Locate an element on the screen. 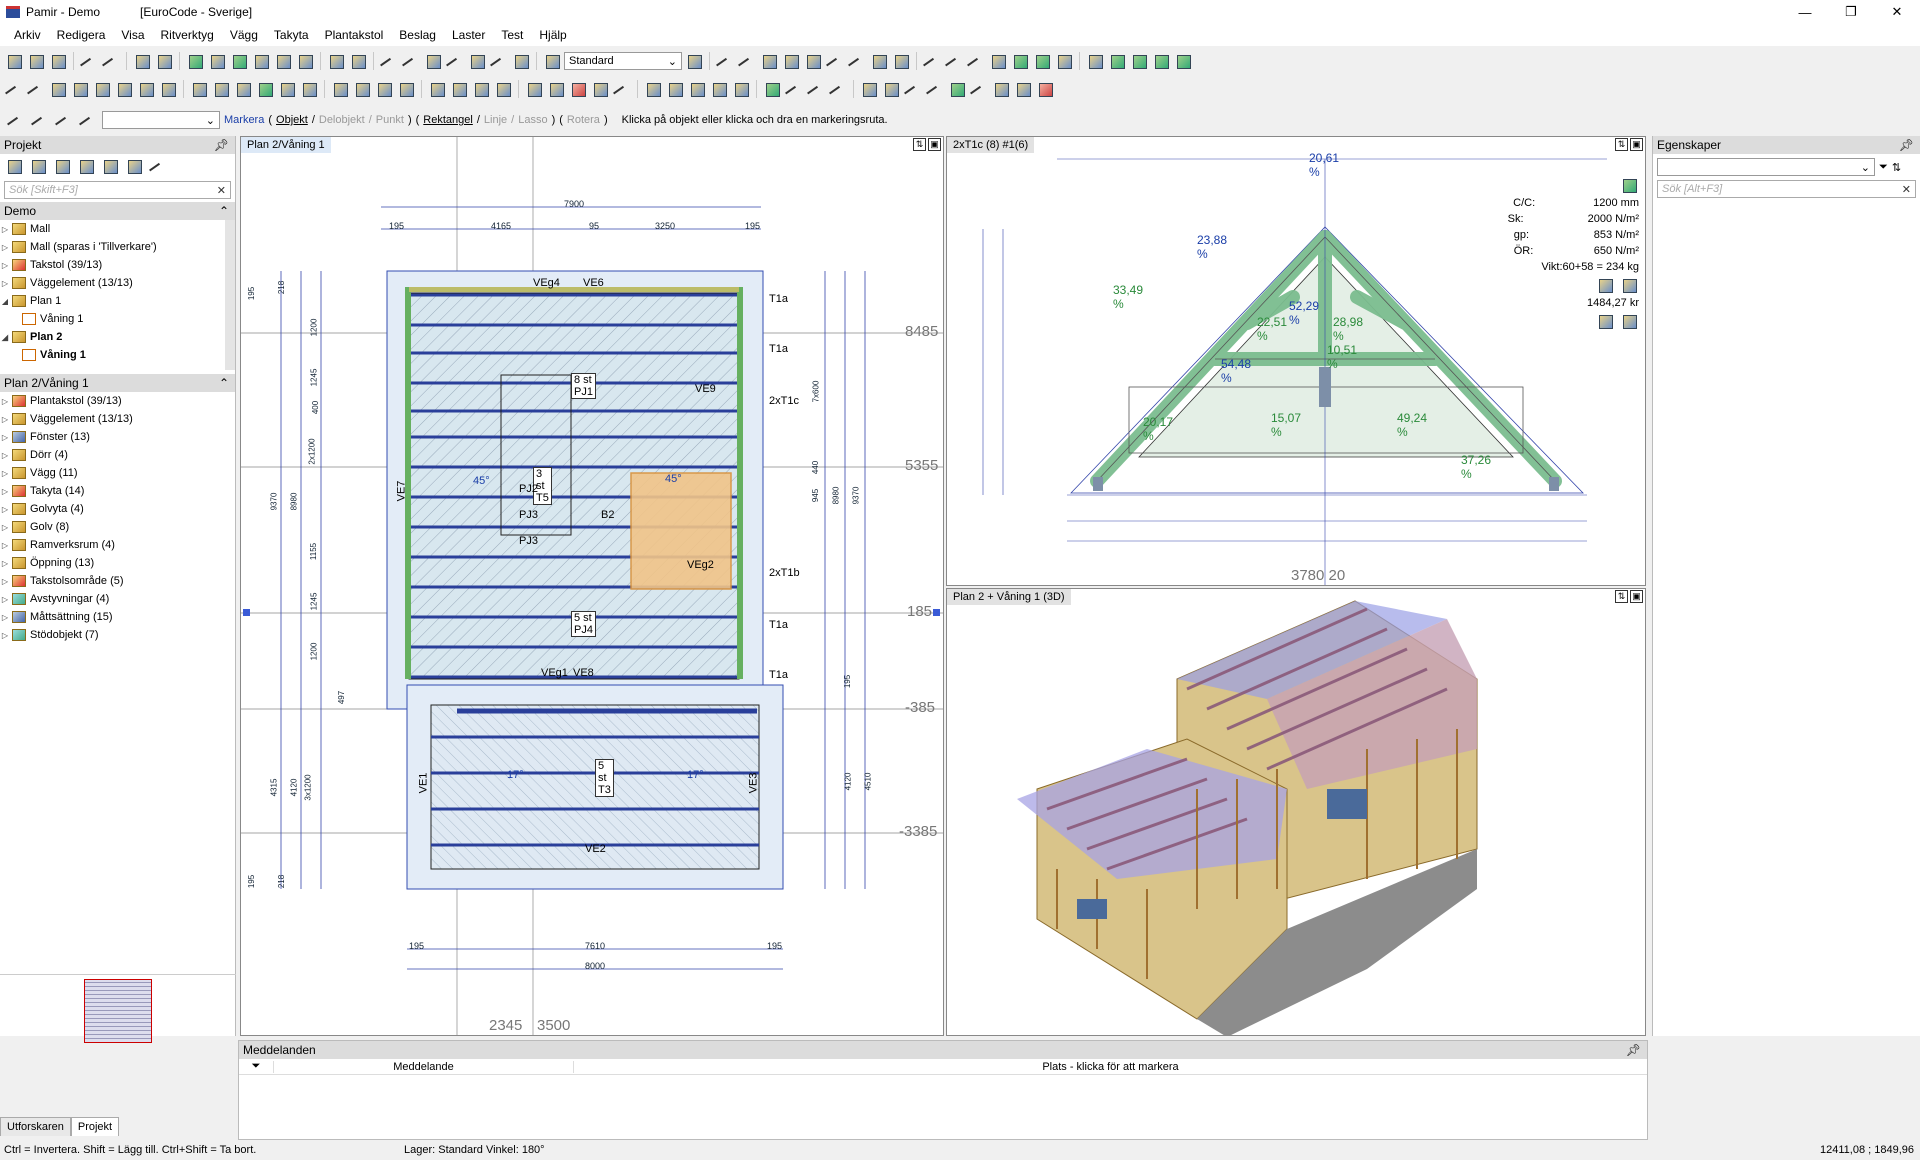 The image size is (1920, 1160). roof-view-icon is located at coordinates (261, 61).